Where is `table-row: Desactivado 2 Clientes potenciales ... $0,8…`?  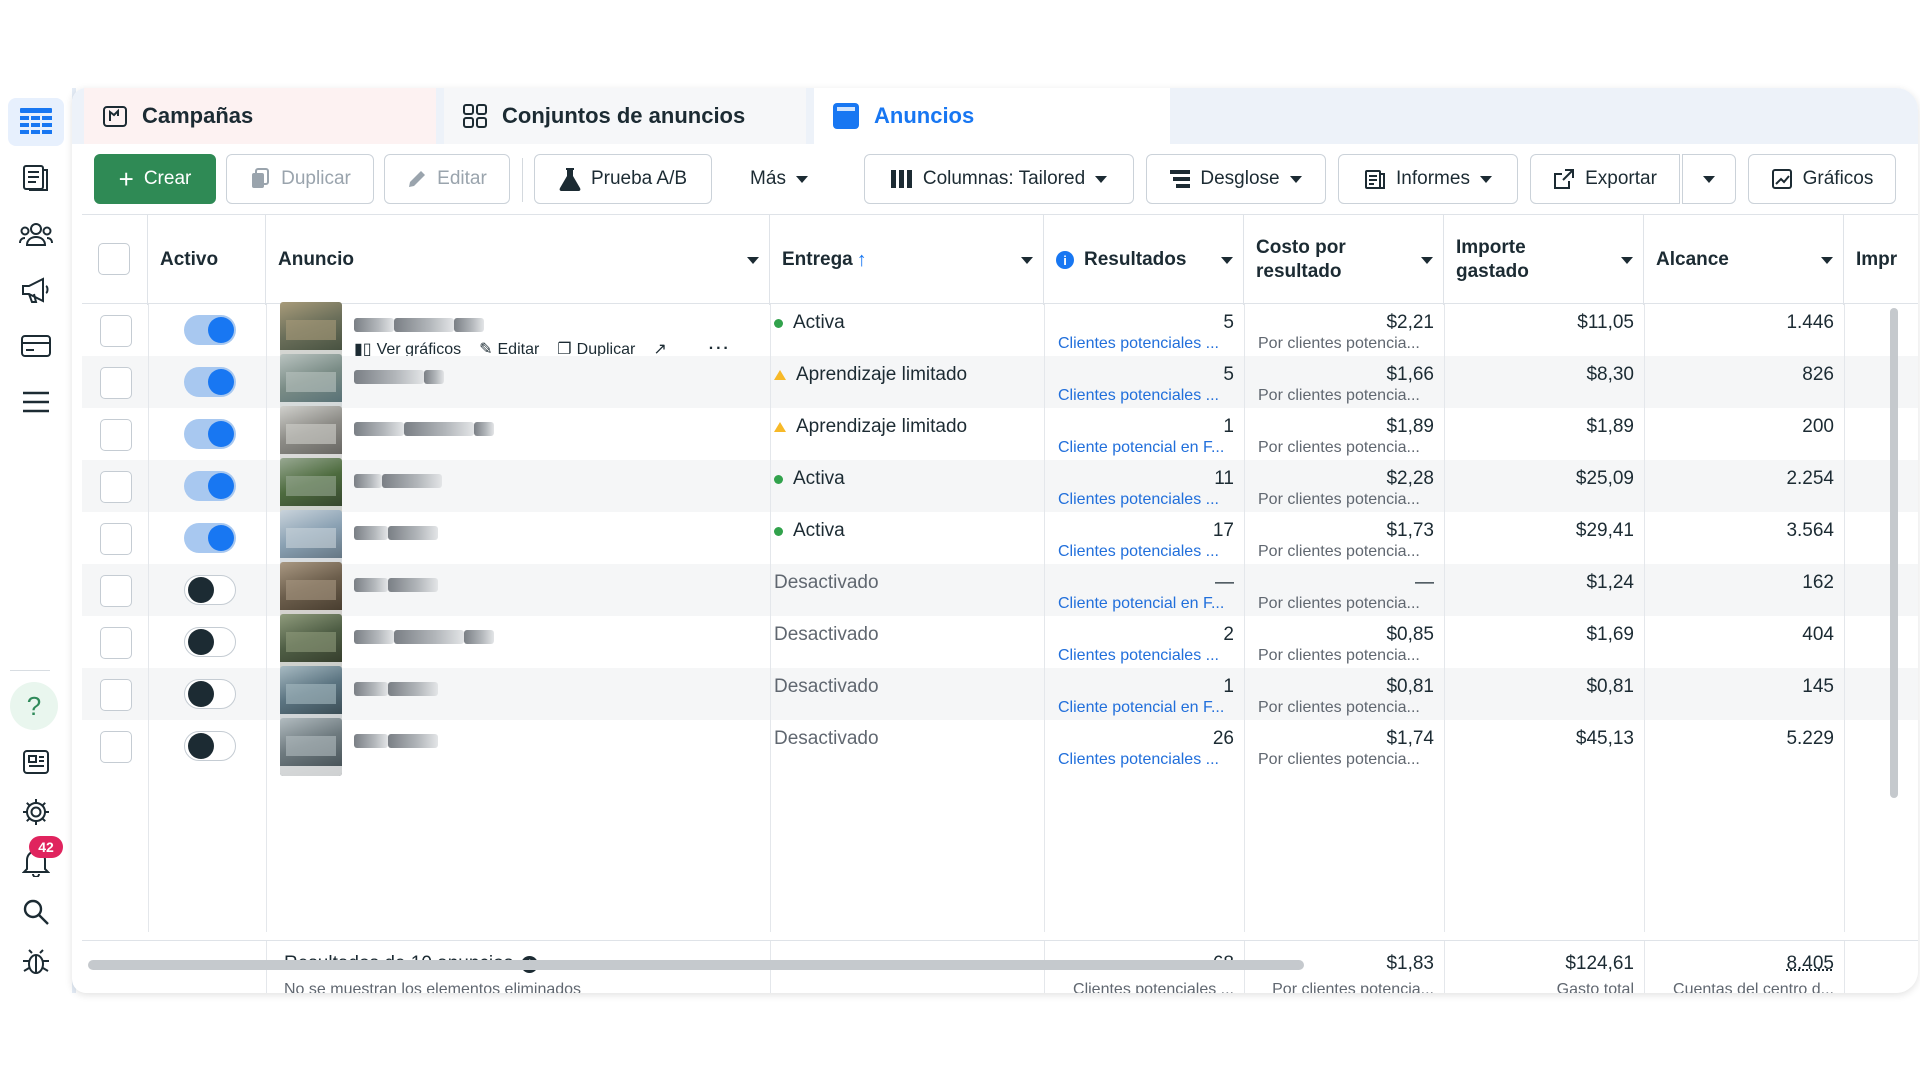
table-row: Desactivado 2 Clientes potenciales ... $0,8… is located at coordinates (1000, 643).